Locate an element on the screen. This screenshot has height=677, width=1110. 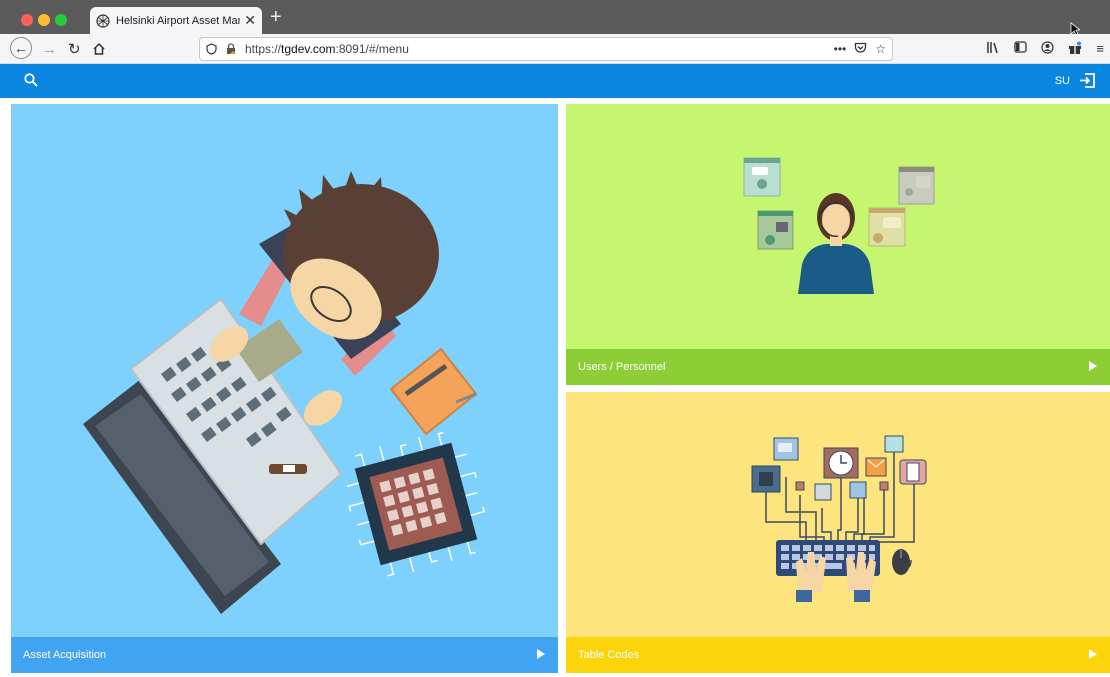
library-icon is located at coordinates (993, 49).